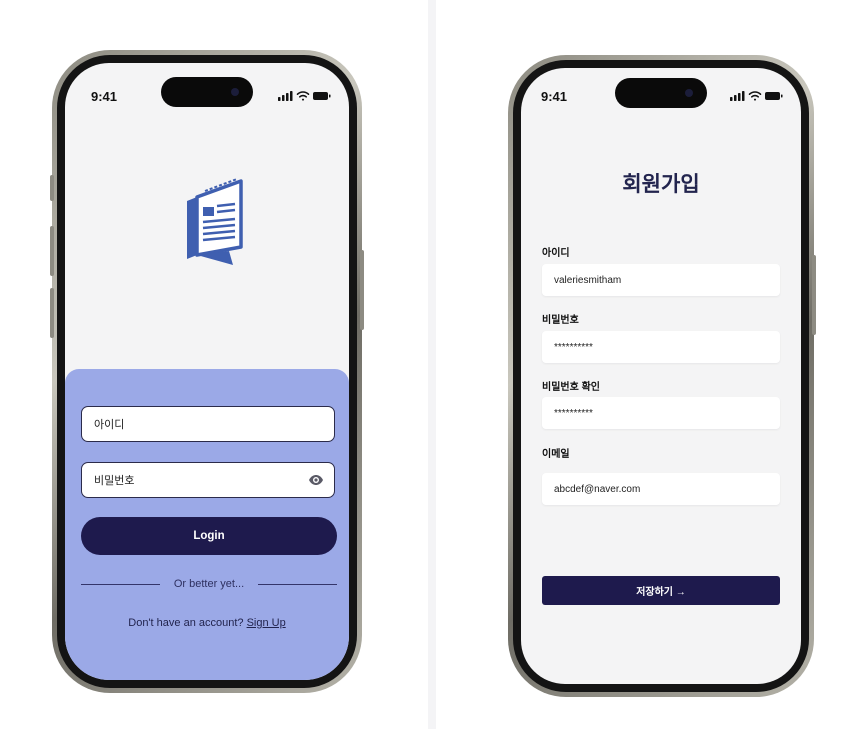 This screenshot has width=867, height=729. Describe the element at coordinates (573, 347) in the screenshot. I see `password-value: **********` at that location.